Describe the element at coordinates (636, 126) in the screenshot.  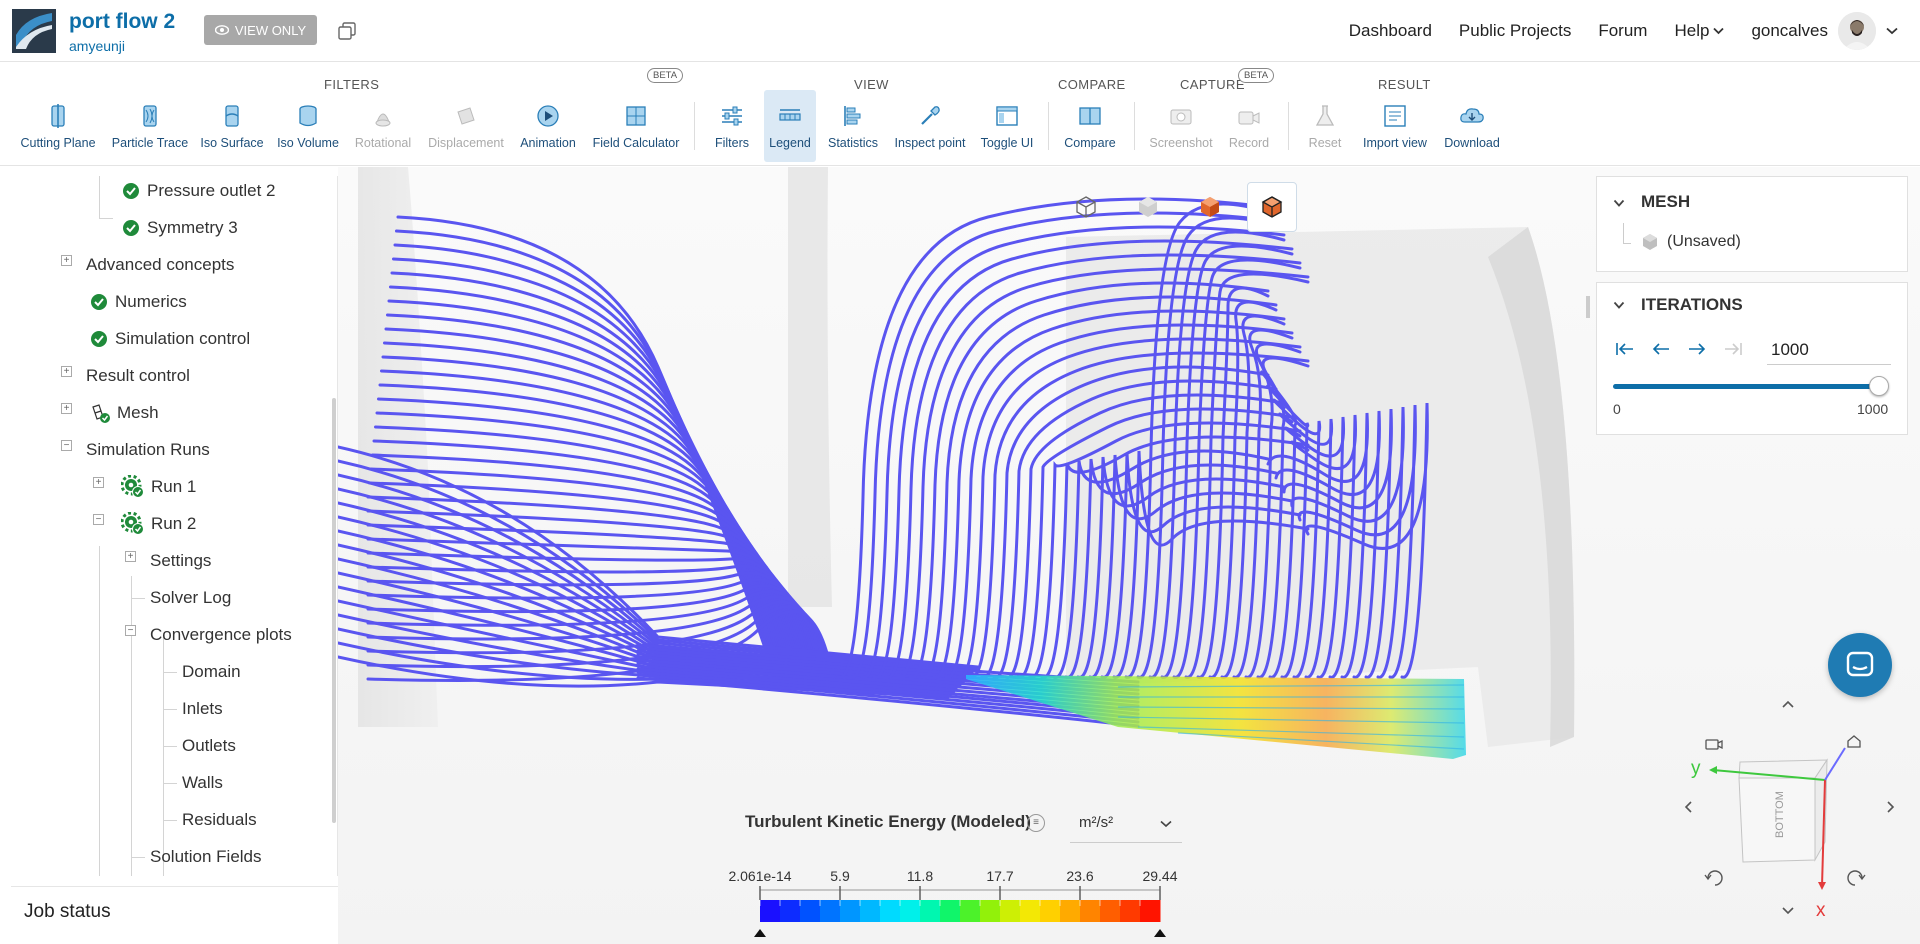
I see `field-calculator-button: Field Calculator` at that location.